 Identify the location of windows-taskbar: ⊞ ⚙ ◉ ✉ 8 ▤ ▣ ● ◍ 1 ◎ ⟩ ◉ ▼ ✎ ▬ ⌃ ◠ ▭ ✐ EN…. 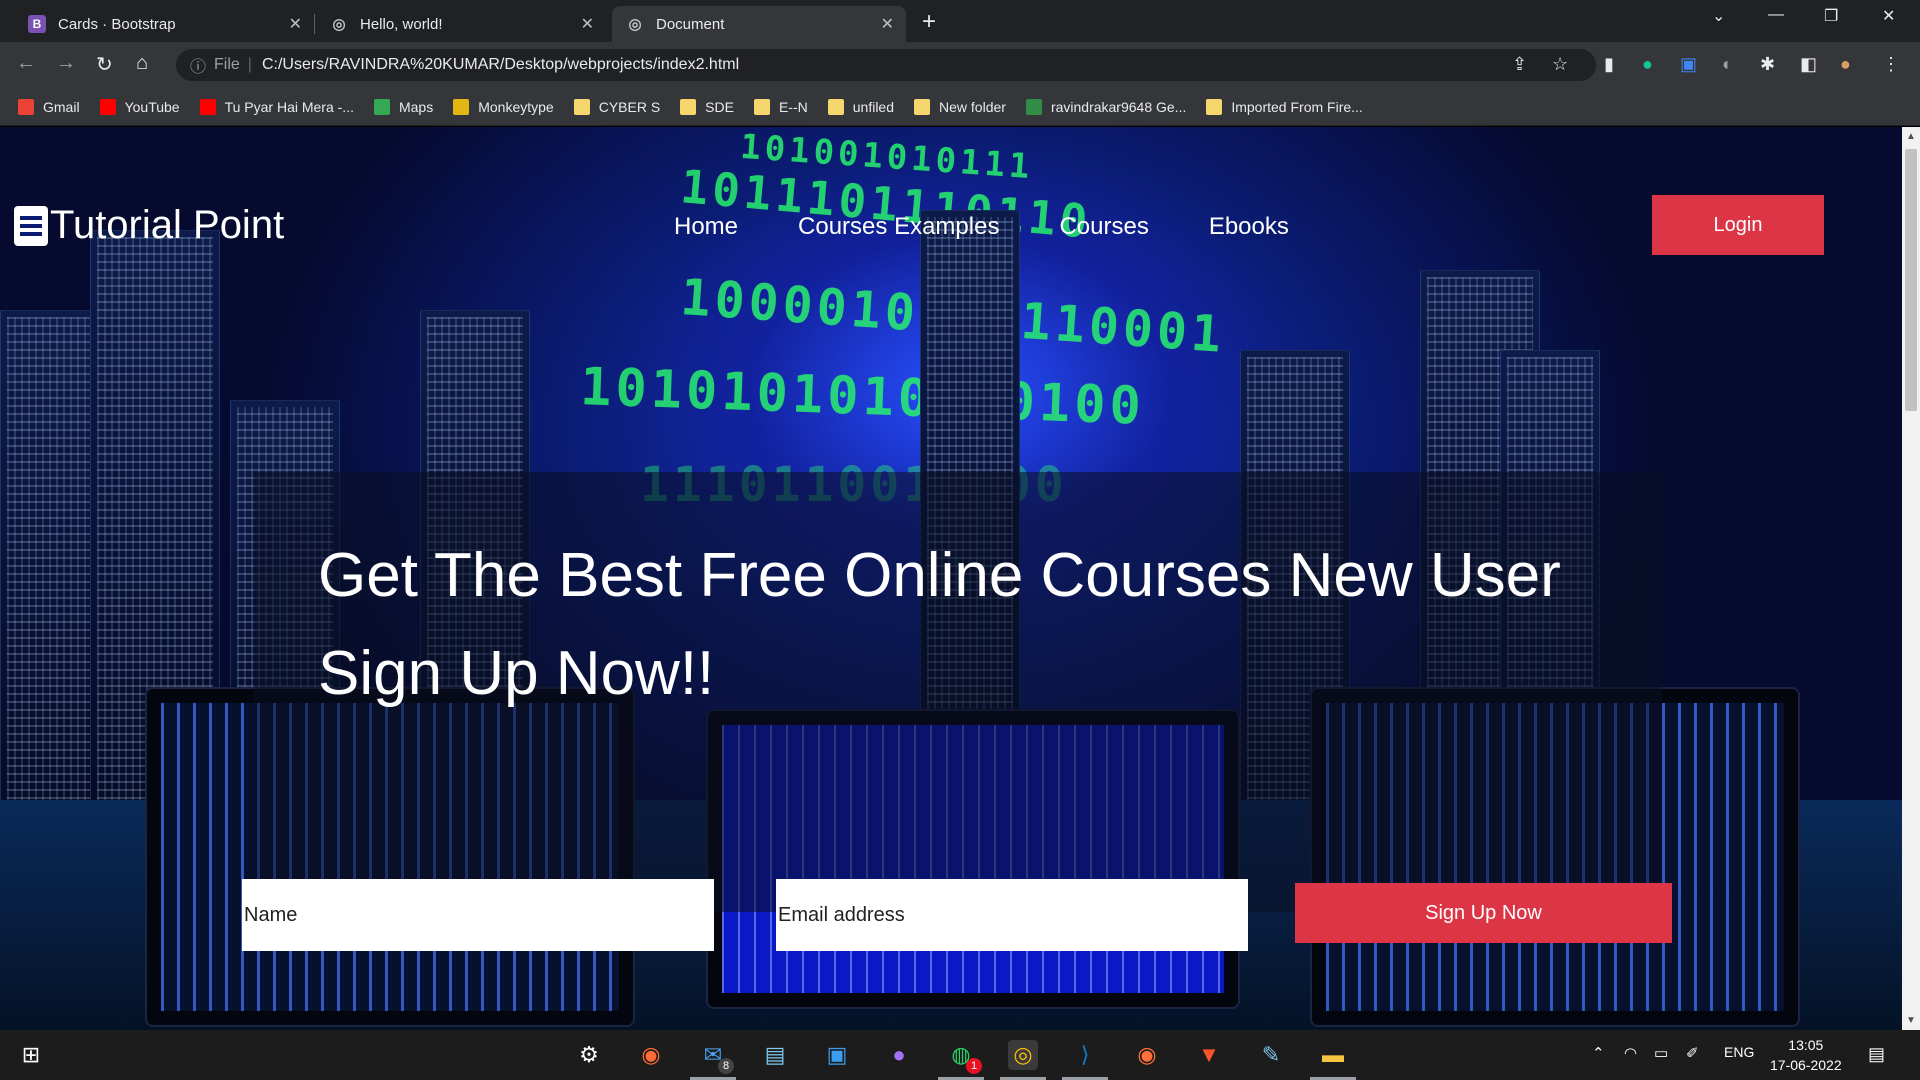
(960, 1055).